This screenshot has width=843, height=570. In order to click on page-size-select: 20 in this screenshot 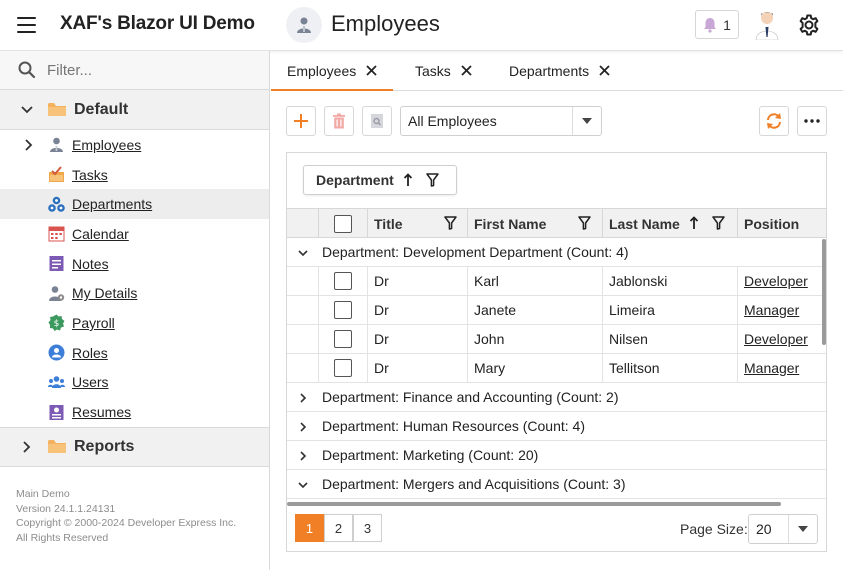, I will do `click(783, 529)`.